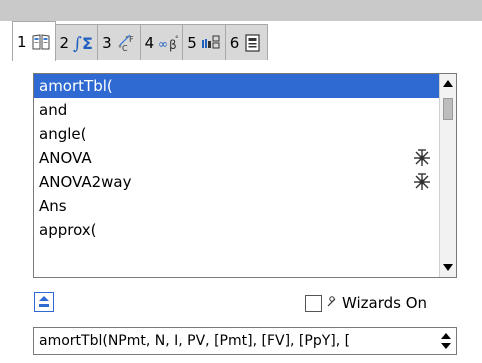  I want to click on list-item-label: approx(, so click(68, 230).